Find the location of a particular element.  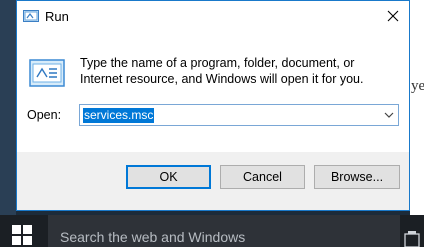

background-window-text: ye is located at coordinates (417, 86).